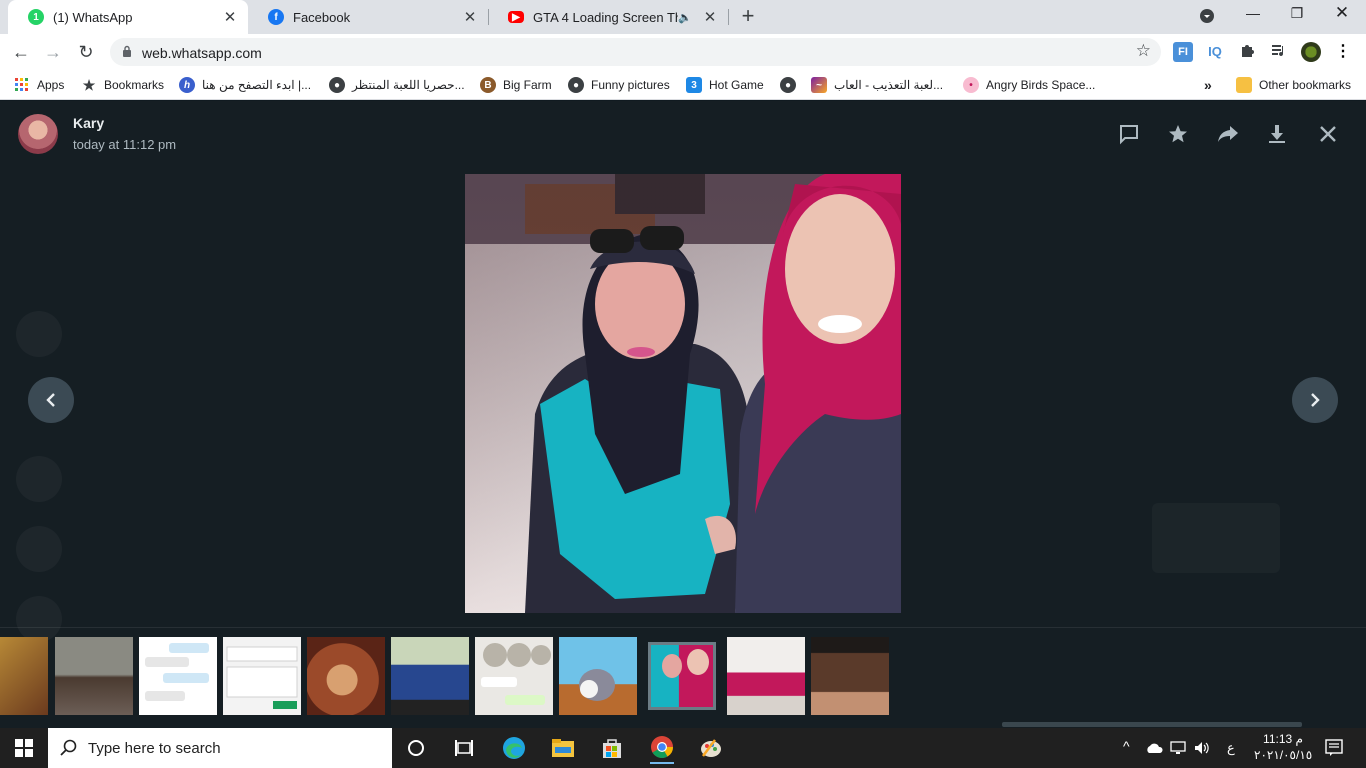  What do you see at coordinates (51, 400) in the screenshot?
I see `previous-media-button` at bounding box center [51, 400].